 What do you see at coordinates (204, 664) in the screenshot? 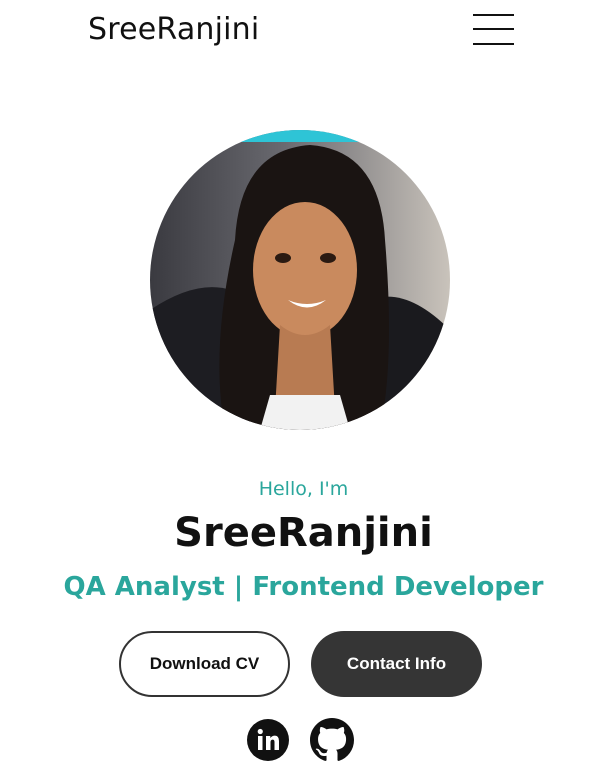
I see `download-cv-button: Download CV` at bounding box center [204, 664].